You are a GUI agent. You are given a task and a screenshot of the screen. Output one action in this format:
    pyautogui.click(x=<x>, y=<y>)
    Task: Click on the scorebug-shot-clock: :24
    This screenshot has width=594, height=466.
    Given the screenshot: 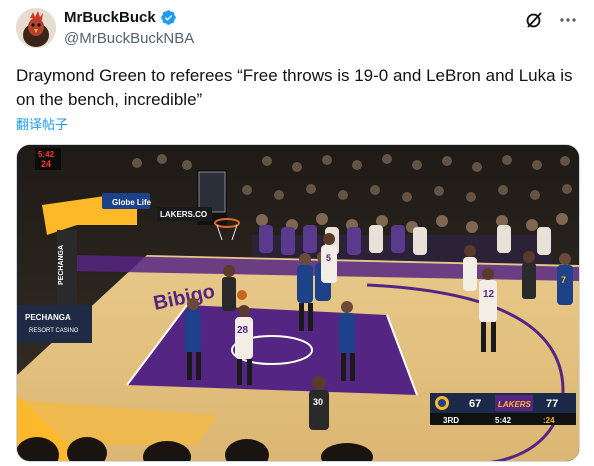 What is the action you would take?
    pyautogui.click(x=549, y=420)
    